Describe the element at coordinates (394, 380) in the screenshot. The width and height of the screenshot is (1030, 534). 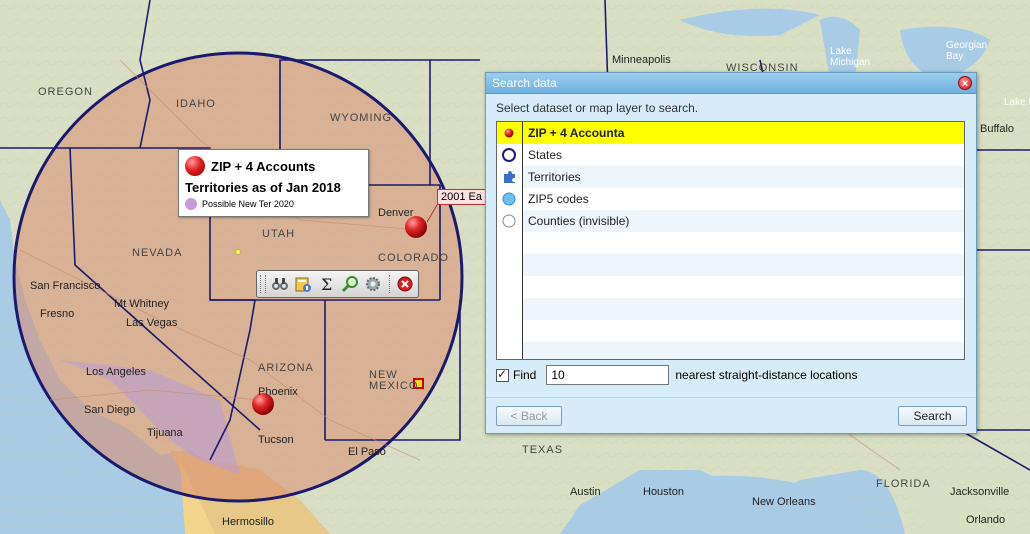
I see `state-label-new-mexico: NEW MEXICO` at that location.